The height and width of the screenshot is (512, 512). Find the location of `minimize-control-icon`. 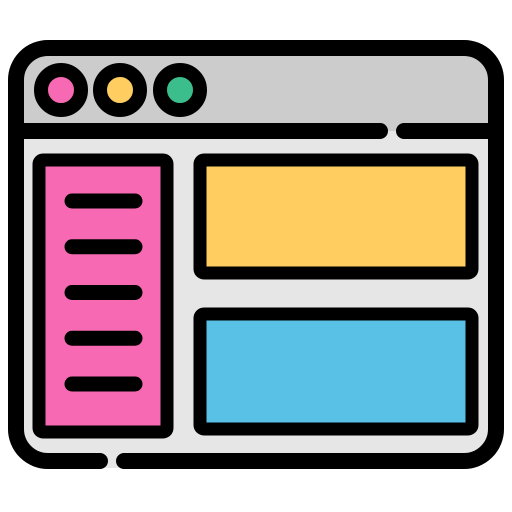

minimize-control-icon is located at coordinates (120, 90).